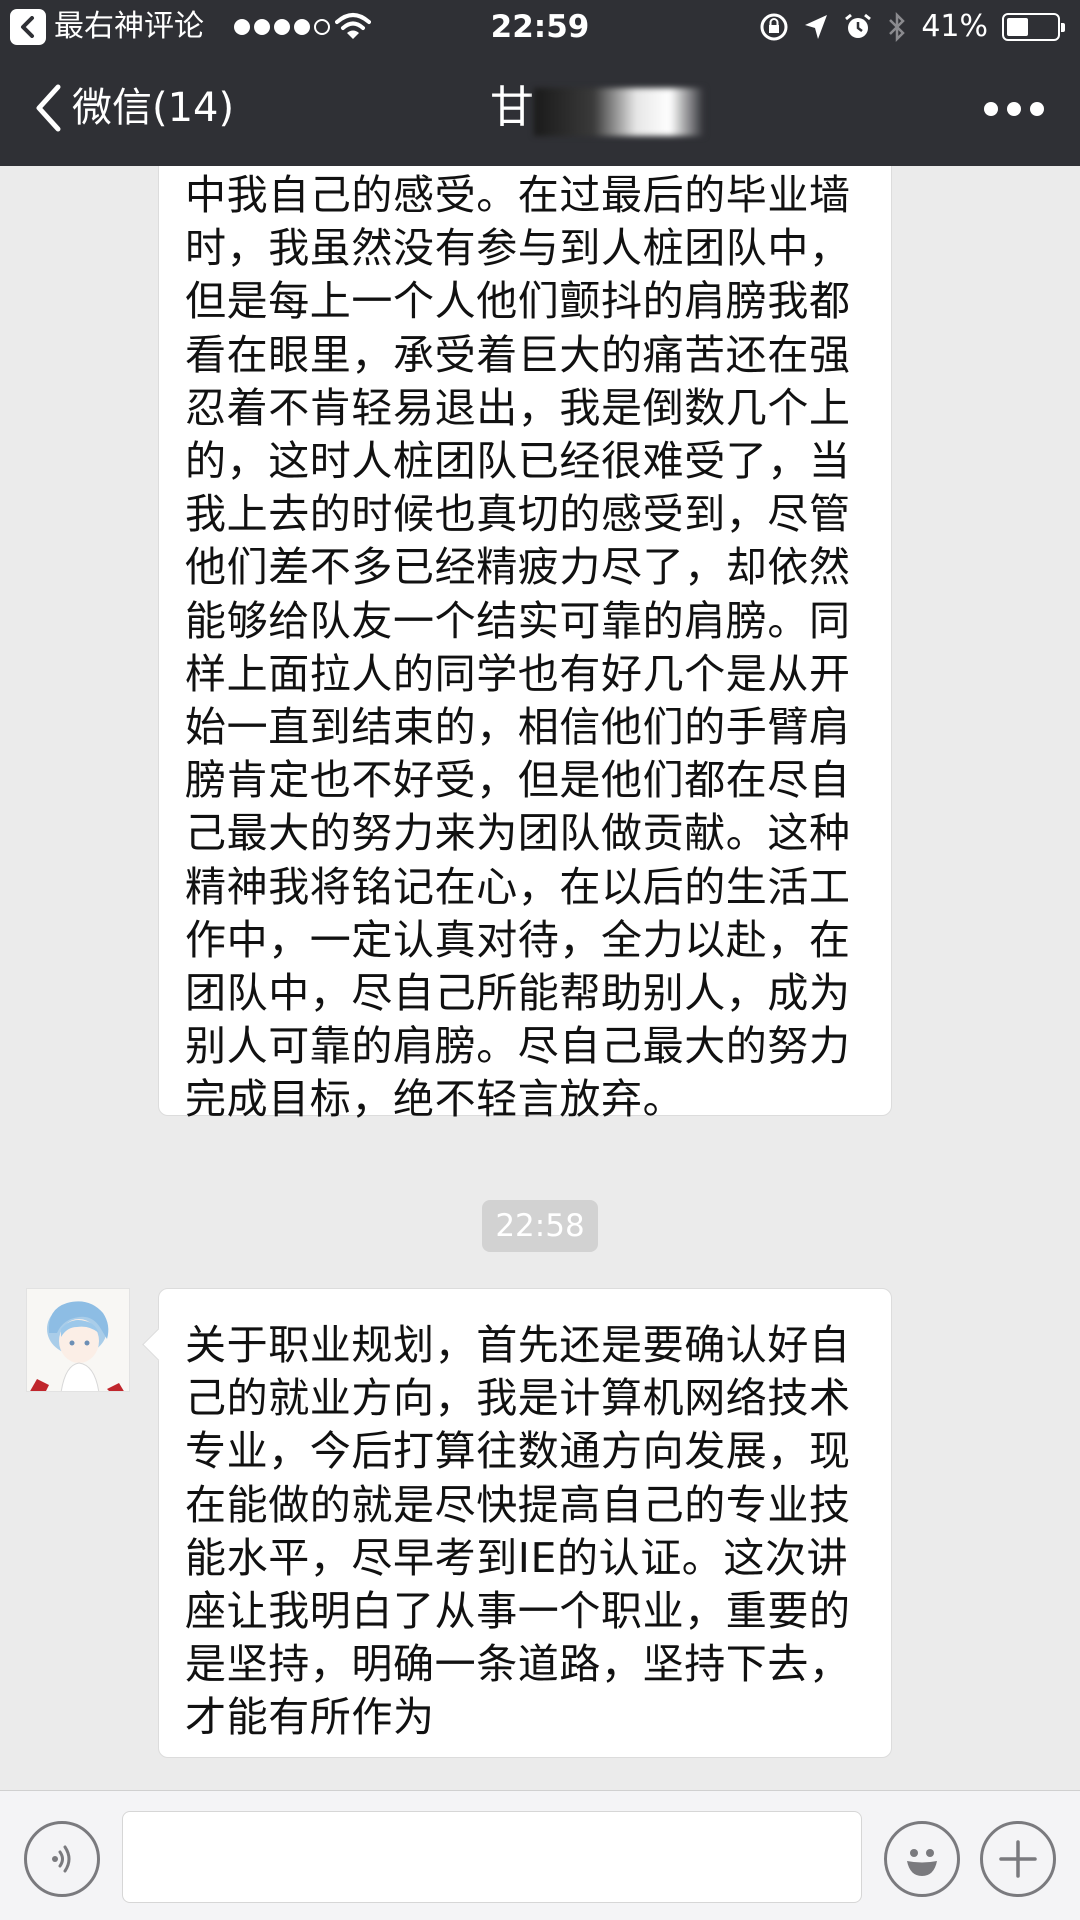 The height and width of the screenshot is (1920, 1080). I want to click on chat-title: 甘, so click(512, 107).